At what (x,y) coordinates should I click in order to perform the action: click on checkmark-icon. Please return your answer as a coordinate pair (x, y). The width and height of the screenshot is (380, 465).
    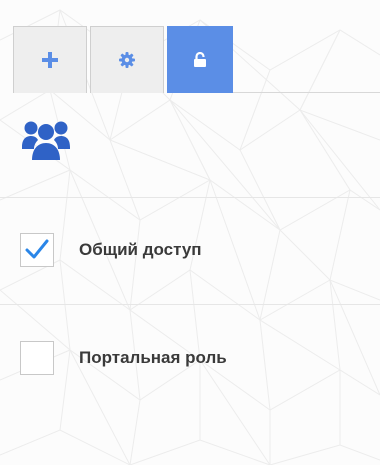
    Looking at the image, I should click on (37, 249).